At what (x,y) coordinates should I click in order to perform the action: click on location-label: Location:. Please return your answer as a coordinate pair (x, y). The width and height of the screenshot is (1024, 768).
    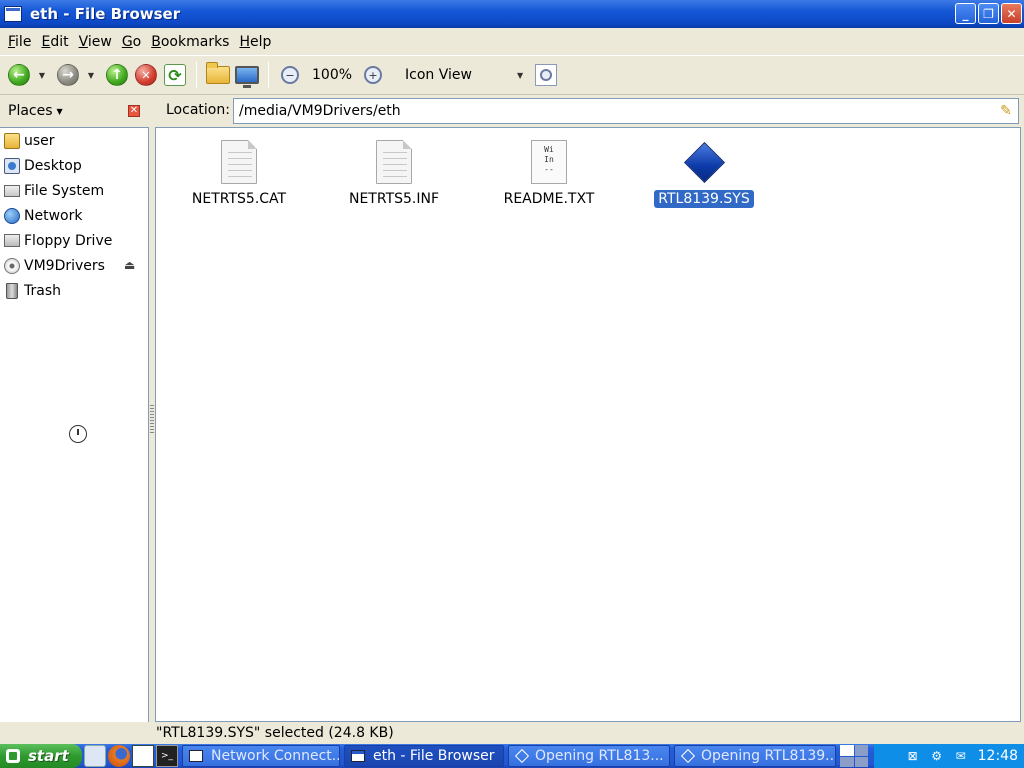
    Looking at the image, I should click on (198, 110).